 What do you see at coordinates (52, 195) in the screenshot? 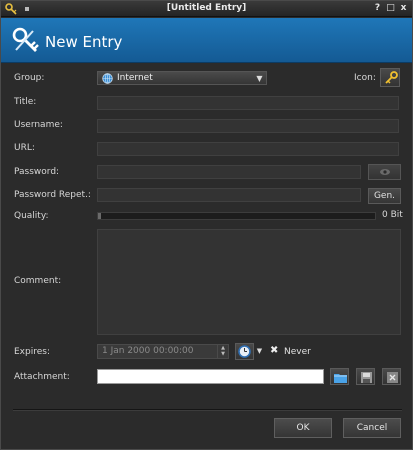
I see `password-repeat-label: Password Repet.:` at bounding box center [52, 195].